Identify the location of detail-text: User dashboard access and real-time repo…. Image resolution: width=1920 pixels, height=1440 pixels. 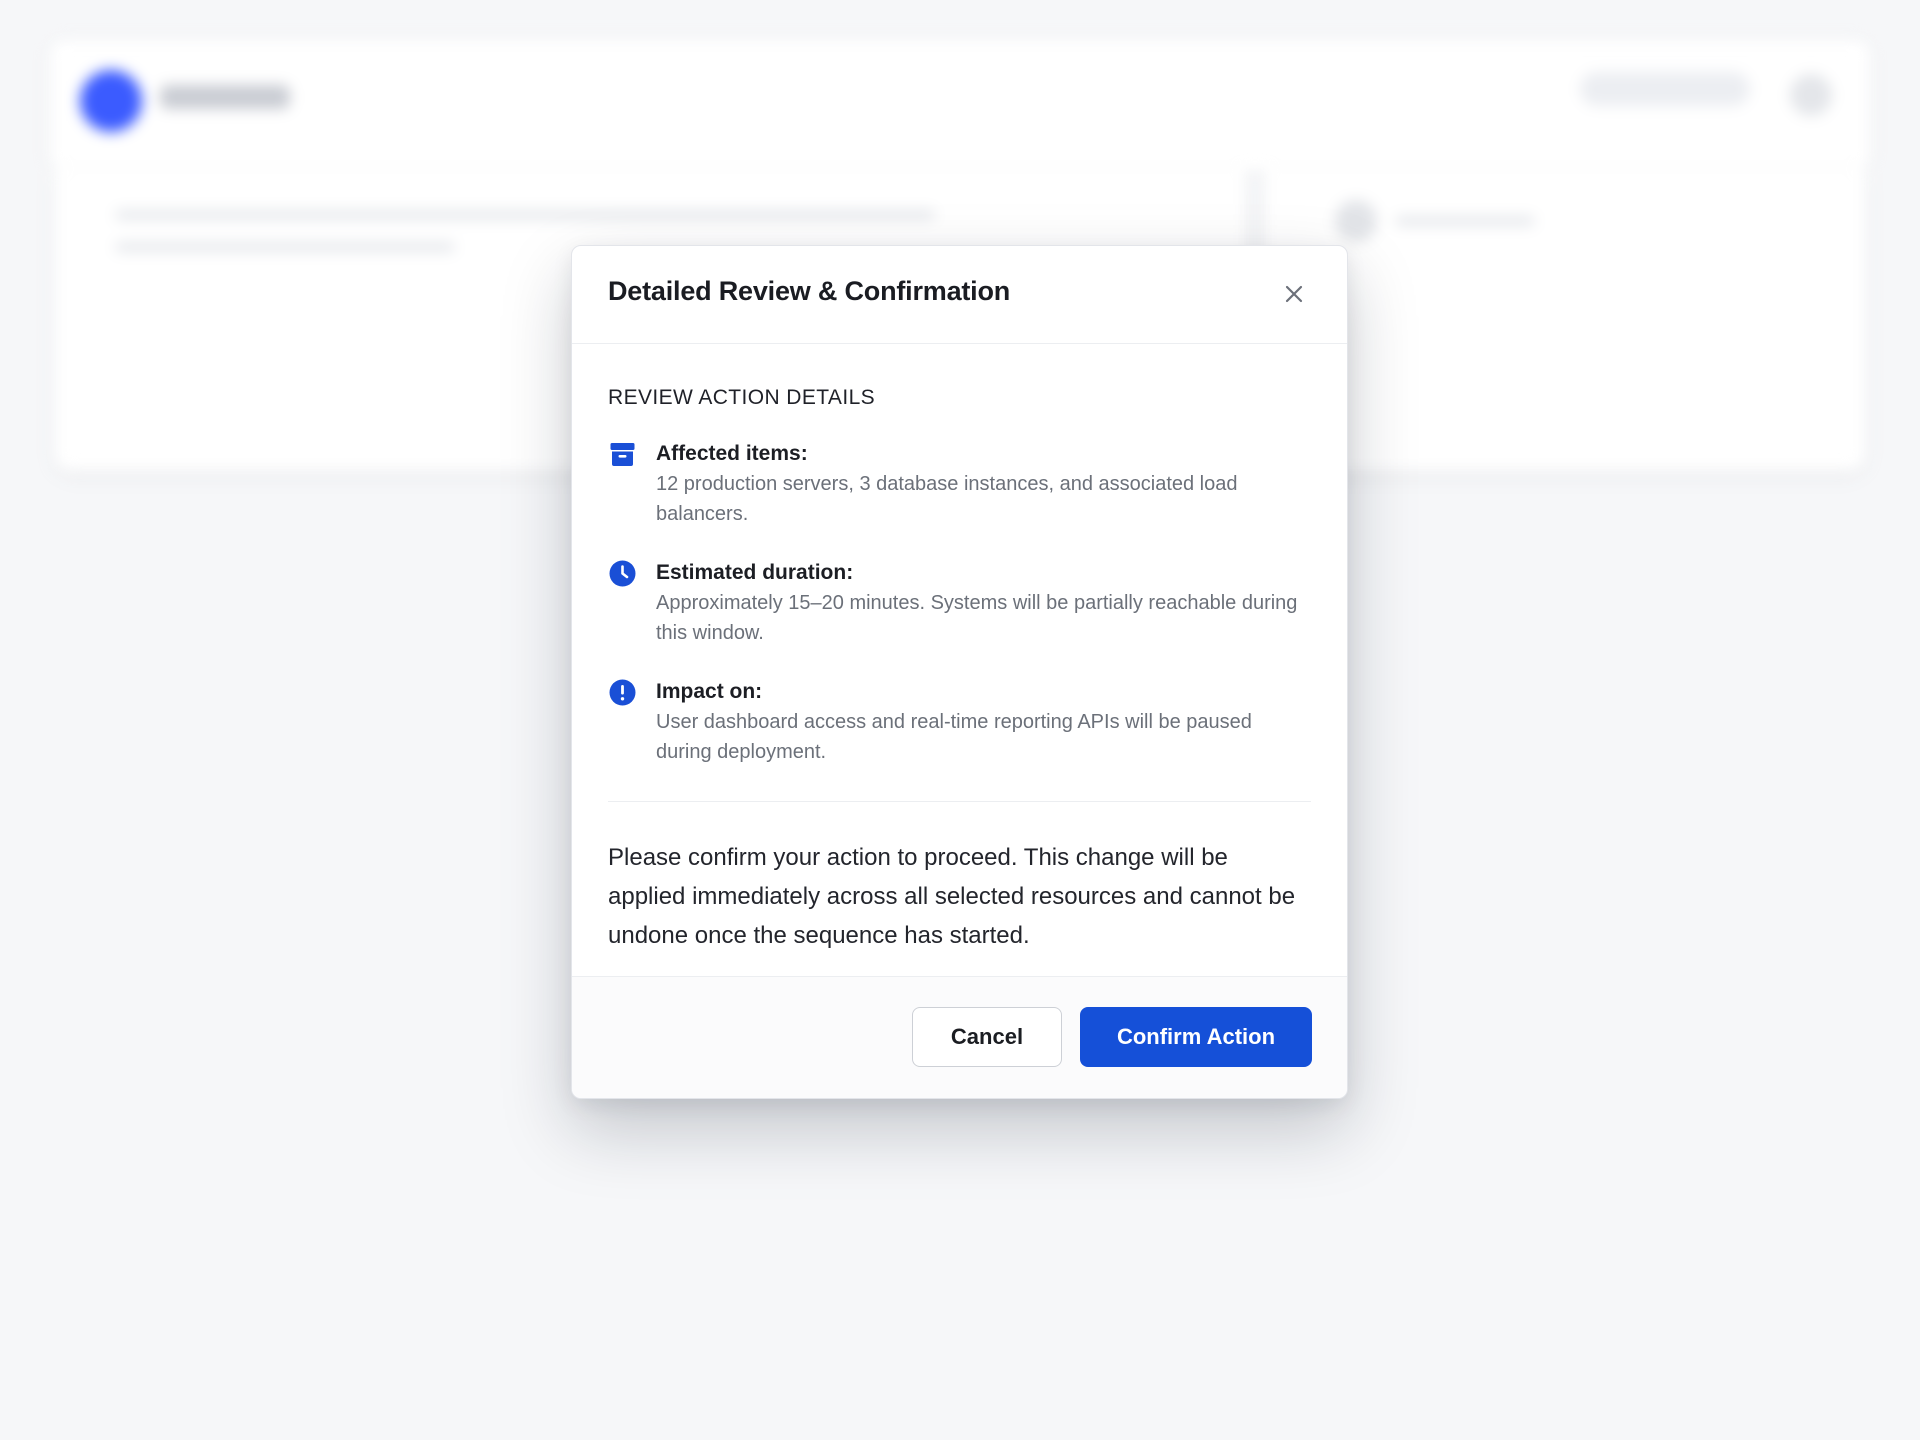
(954, 737).